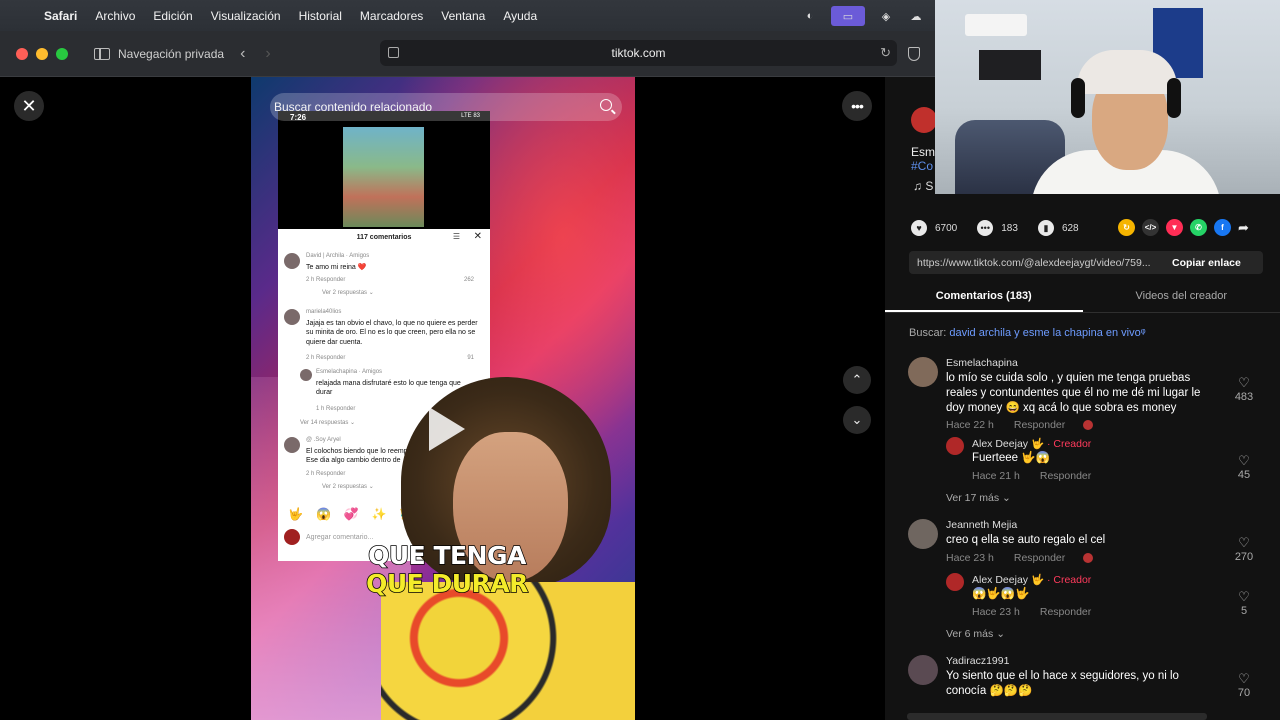 Image resolution: width=1280 pixels, height=720 pixels. Describe the element at coordinates (977, 661) in the screenshot. I see `comment-author: Yadiracz1991` at that location.